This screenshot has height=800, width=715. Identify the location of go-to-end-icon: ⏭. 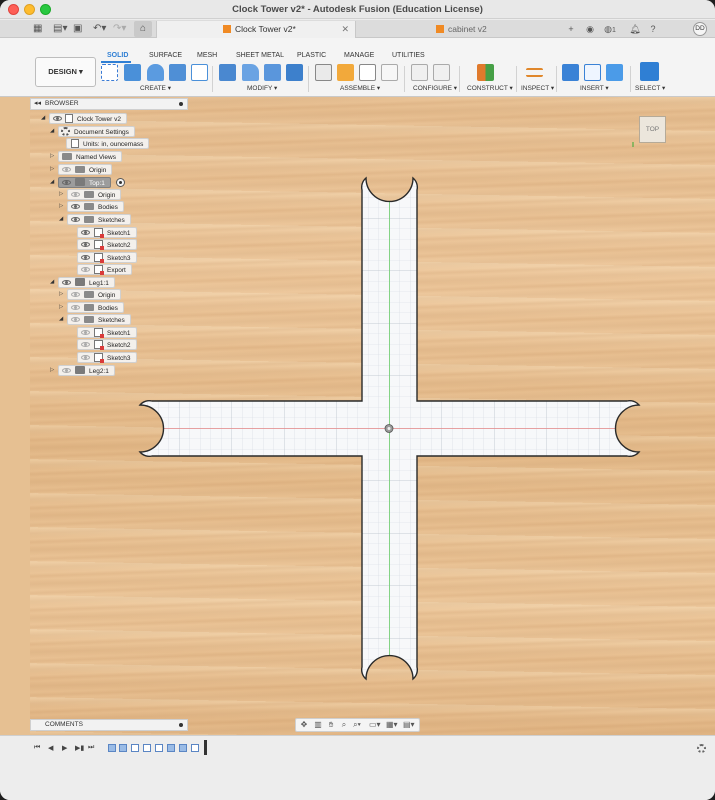
(91, 748).